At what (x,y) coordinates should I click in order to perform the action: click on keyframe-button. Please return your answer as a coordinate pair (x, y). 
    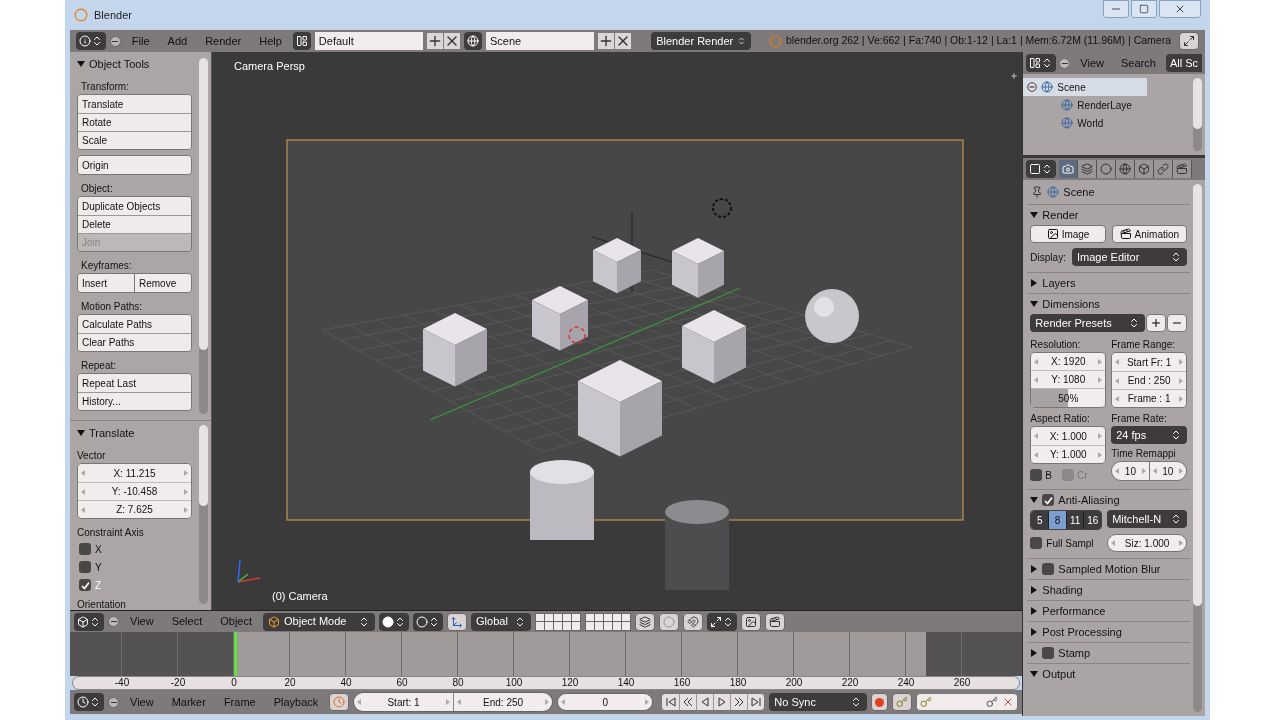
    Looking at the image, I should click on (902, 702).